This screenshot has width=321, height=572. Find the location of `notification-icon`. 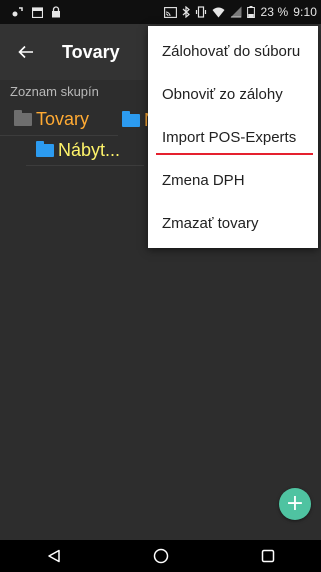

notification-icon is located at coordinates (18, 12).